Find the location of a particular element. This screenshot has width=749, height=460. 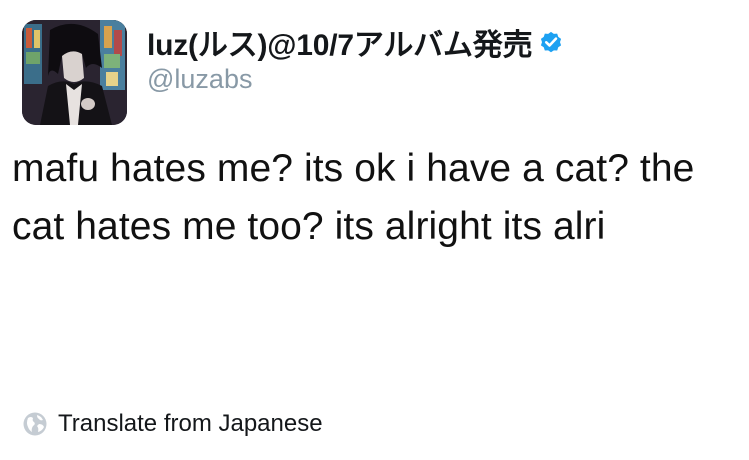

translate-label: Translate from Japanese is located at coordinates (190, 423).